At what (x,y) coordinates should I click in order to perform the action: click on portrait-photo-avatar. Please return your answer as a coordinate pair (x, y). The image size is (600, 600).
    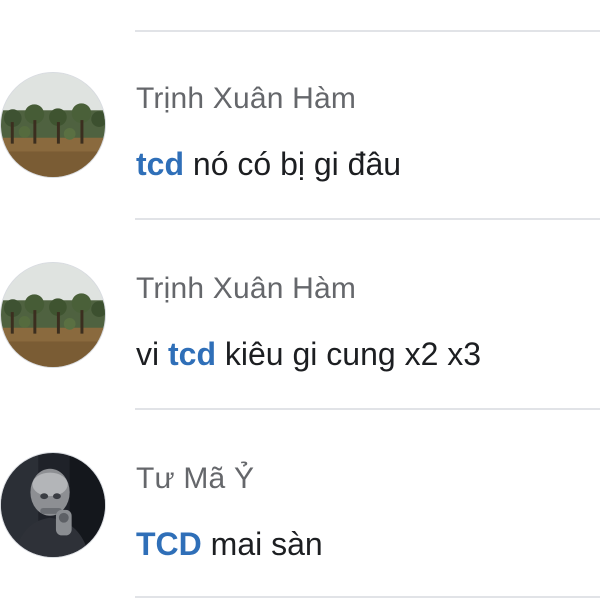
    Looking at the image, I should click on (53, 505).